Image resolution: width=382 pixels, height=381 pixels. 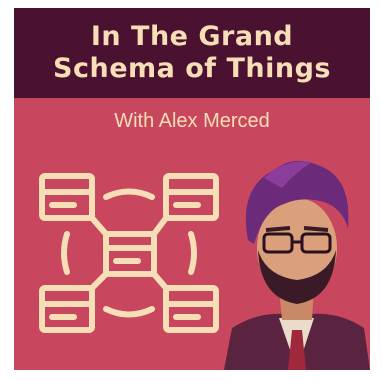 What do you see at coordinates (192, 121) in the screenshot?
I see `subtitle: With Alex Merced` at bounding box center [192, 121].